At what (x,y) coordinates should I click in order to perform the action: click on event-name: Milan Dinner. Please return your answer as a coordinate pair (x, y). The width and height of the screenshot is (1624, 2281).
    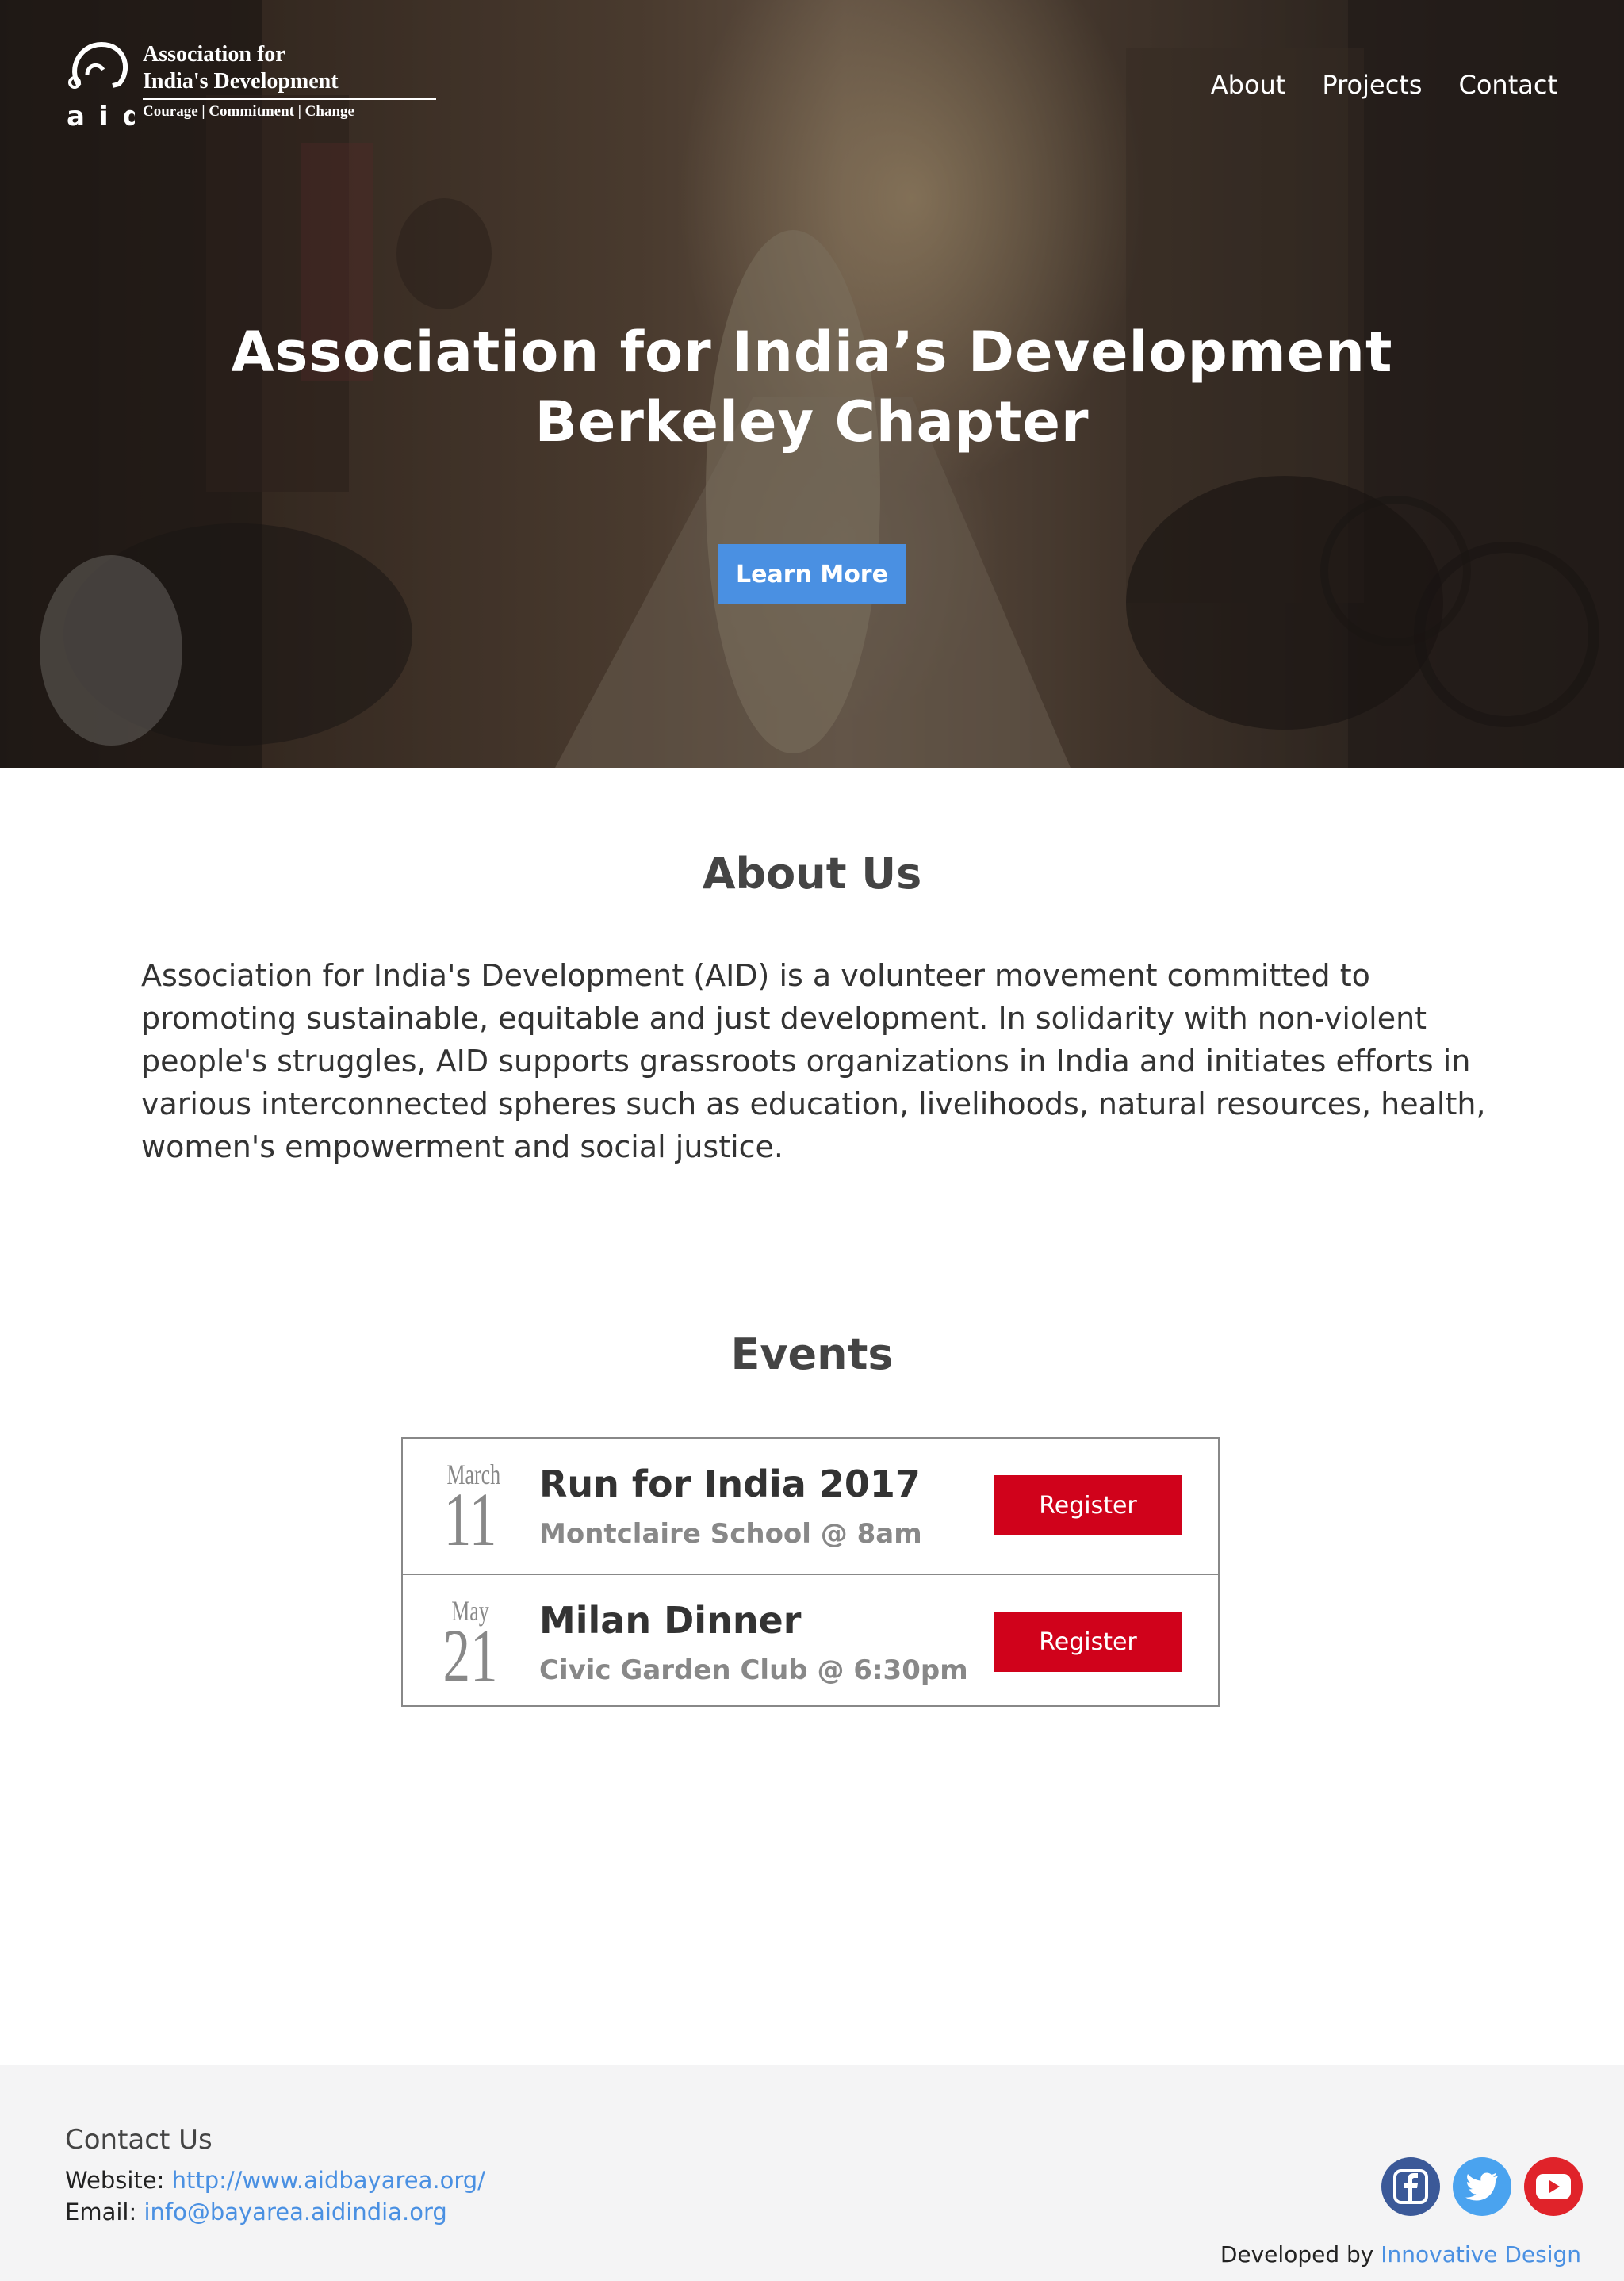
    Looking at the image, I should click on (670, 1620).